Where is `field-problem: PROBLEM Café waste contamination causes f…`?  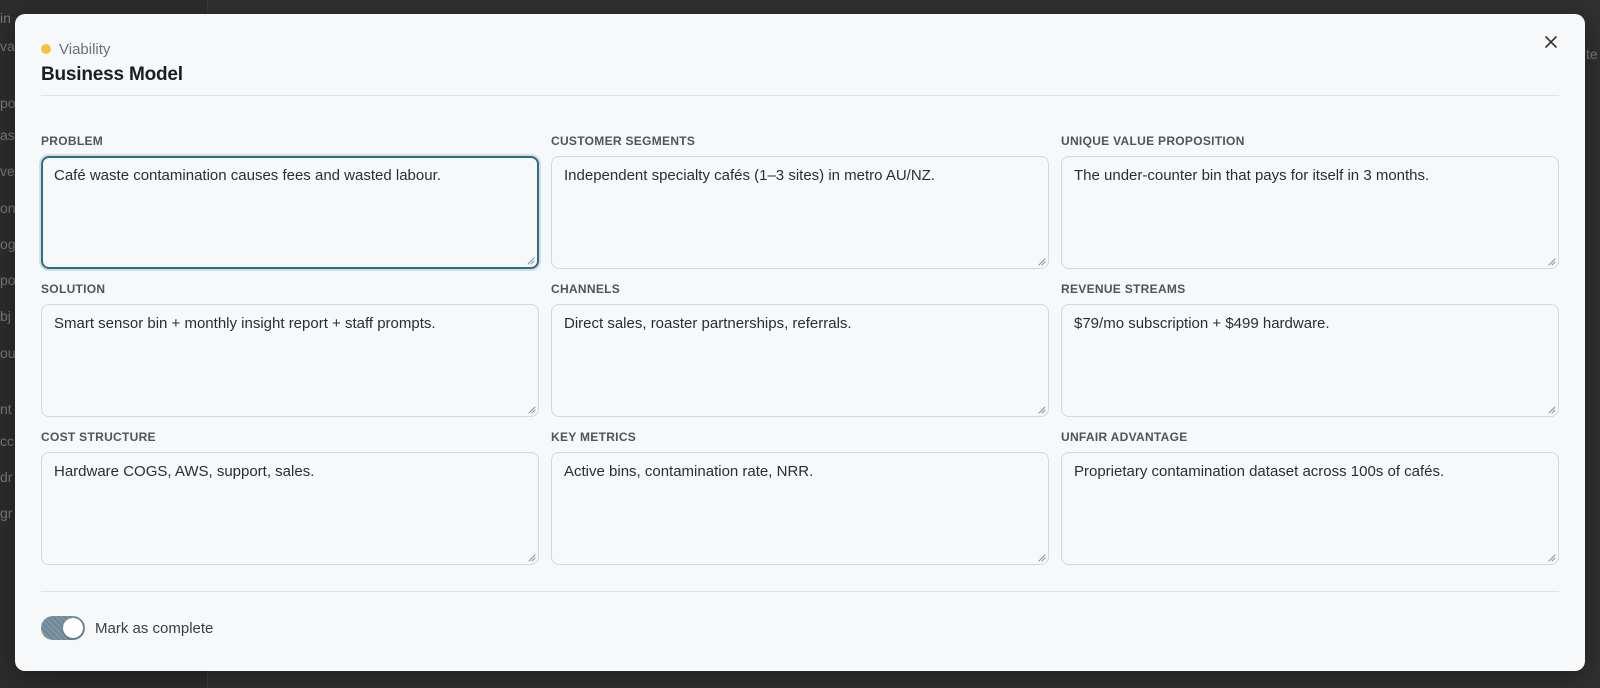 field-problem: PROBLEM Café waste contamination causes f… is located at coordinates (290, 208).